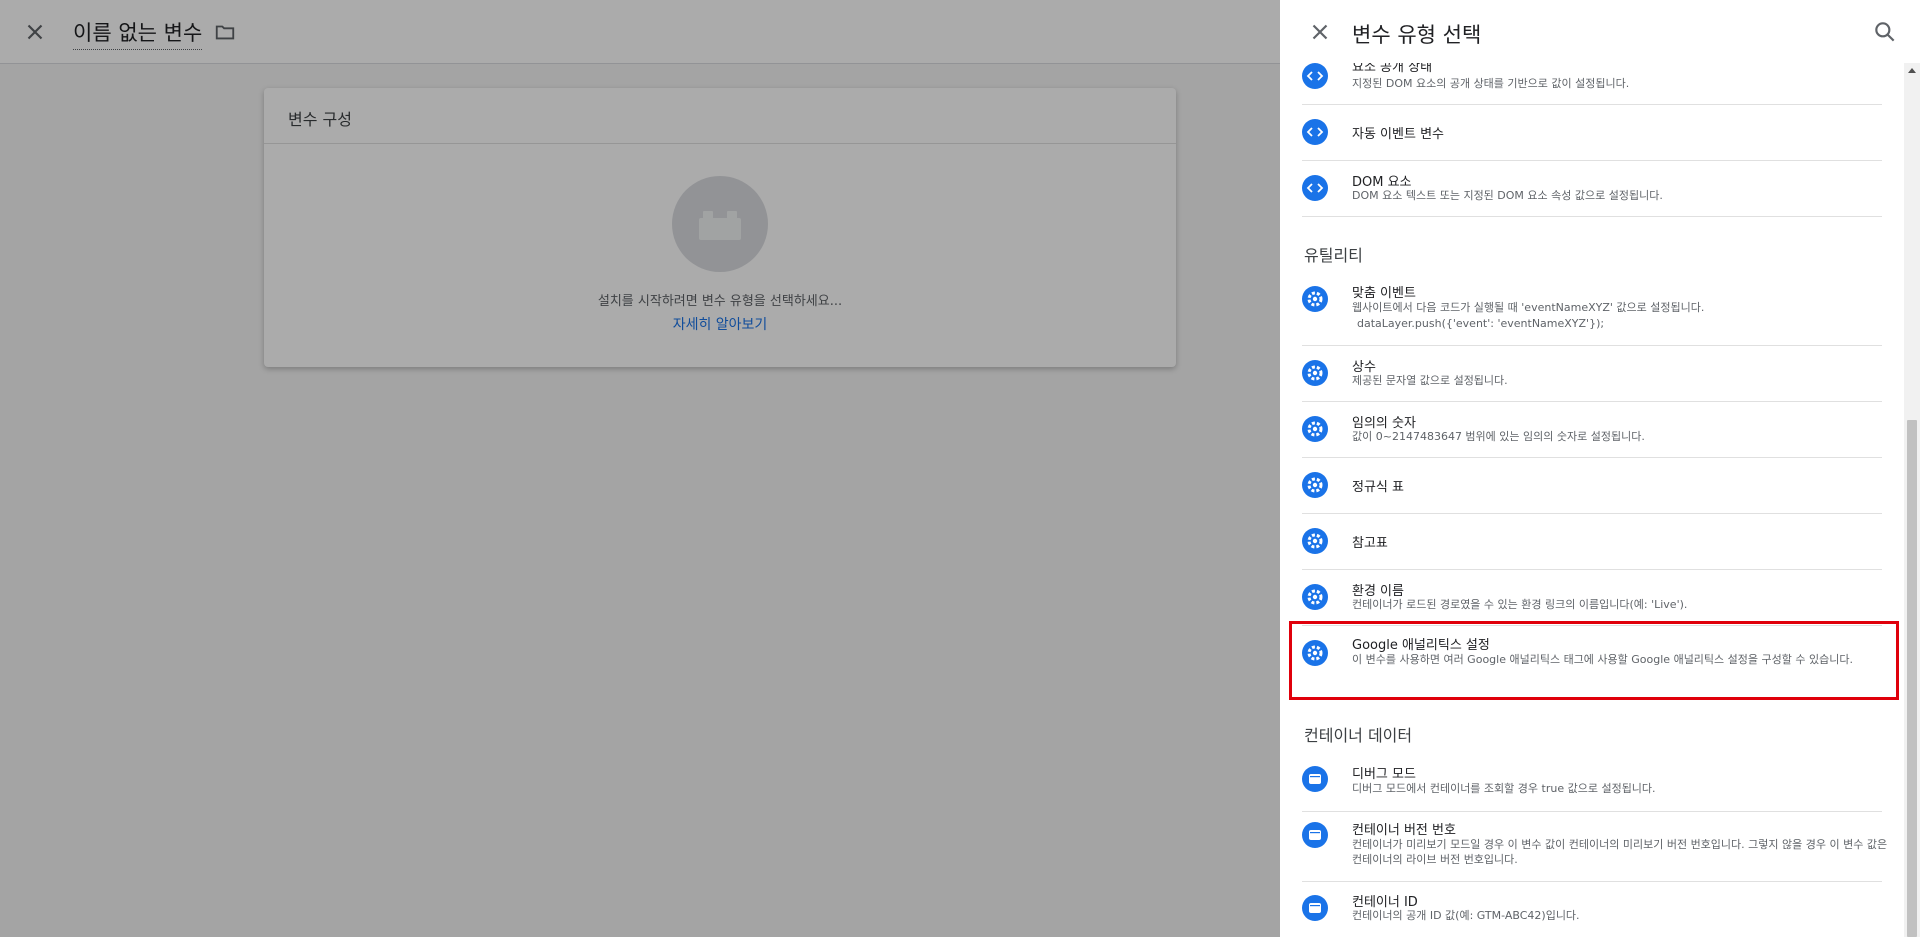 This screenshot has height=937, width=1920. What do you see at coordinates (1333, 255) in the screenshot?
I see `section-heading-utilities: 유틸리티` at bounding box center [1333, 255].